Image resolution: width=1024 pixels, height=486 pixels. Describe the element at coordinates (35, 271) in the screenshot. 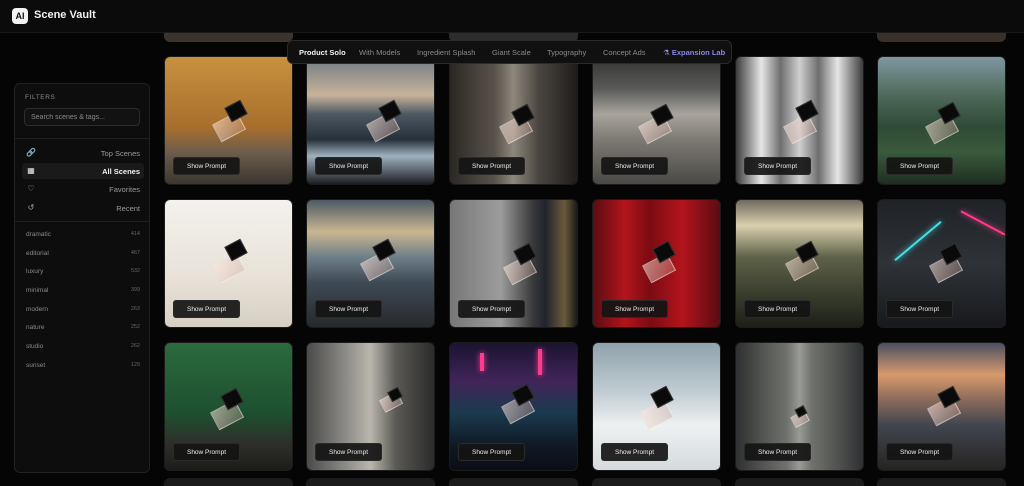

I see `tag-name: luxury` at that location.